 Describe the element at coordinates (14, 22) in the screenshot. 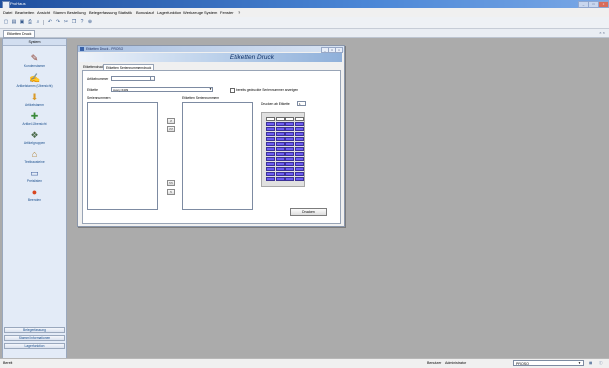

I see `open-icon: ▤` at that location.